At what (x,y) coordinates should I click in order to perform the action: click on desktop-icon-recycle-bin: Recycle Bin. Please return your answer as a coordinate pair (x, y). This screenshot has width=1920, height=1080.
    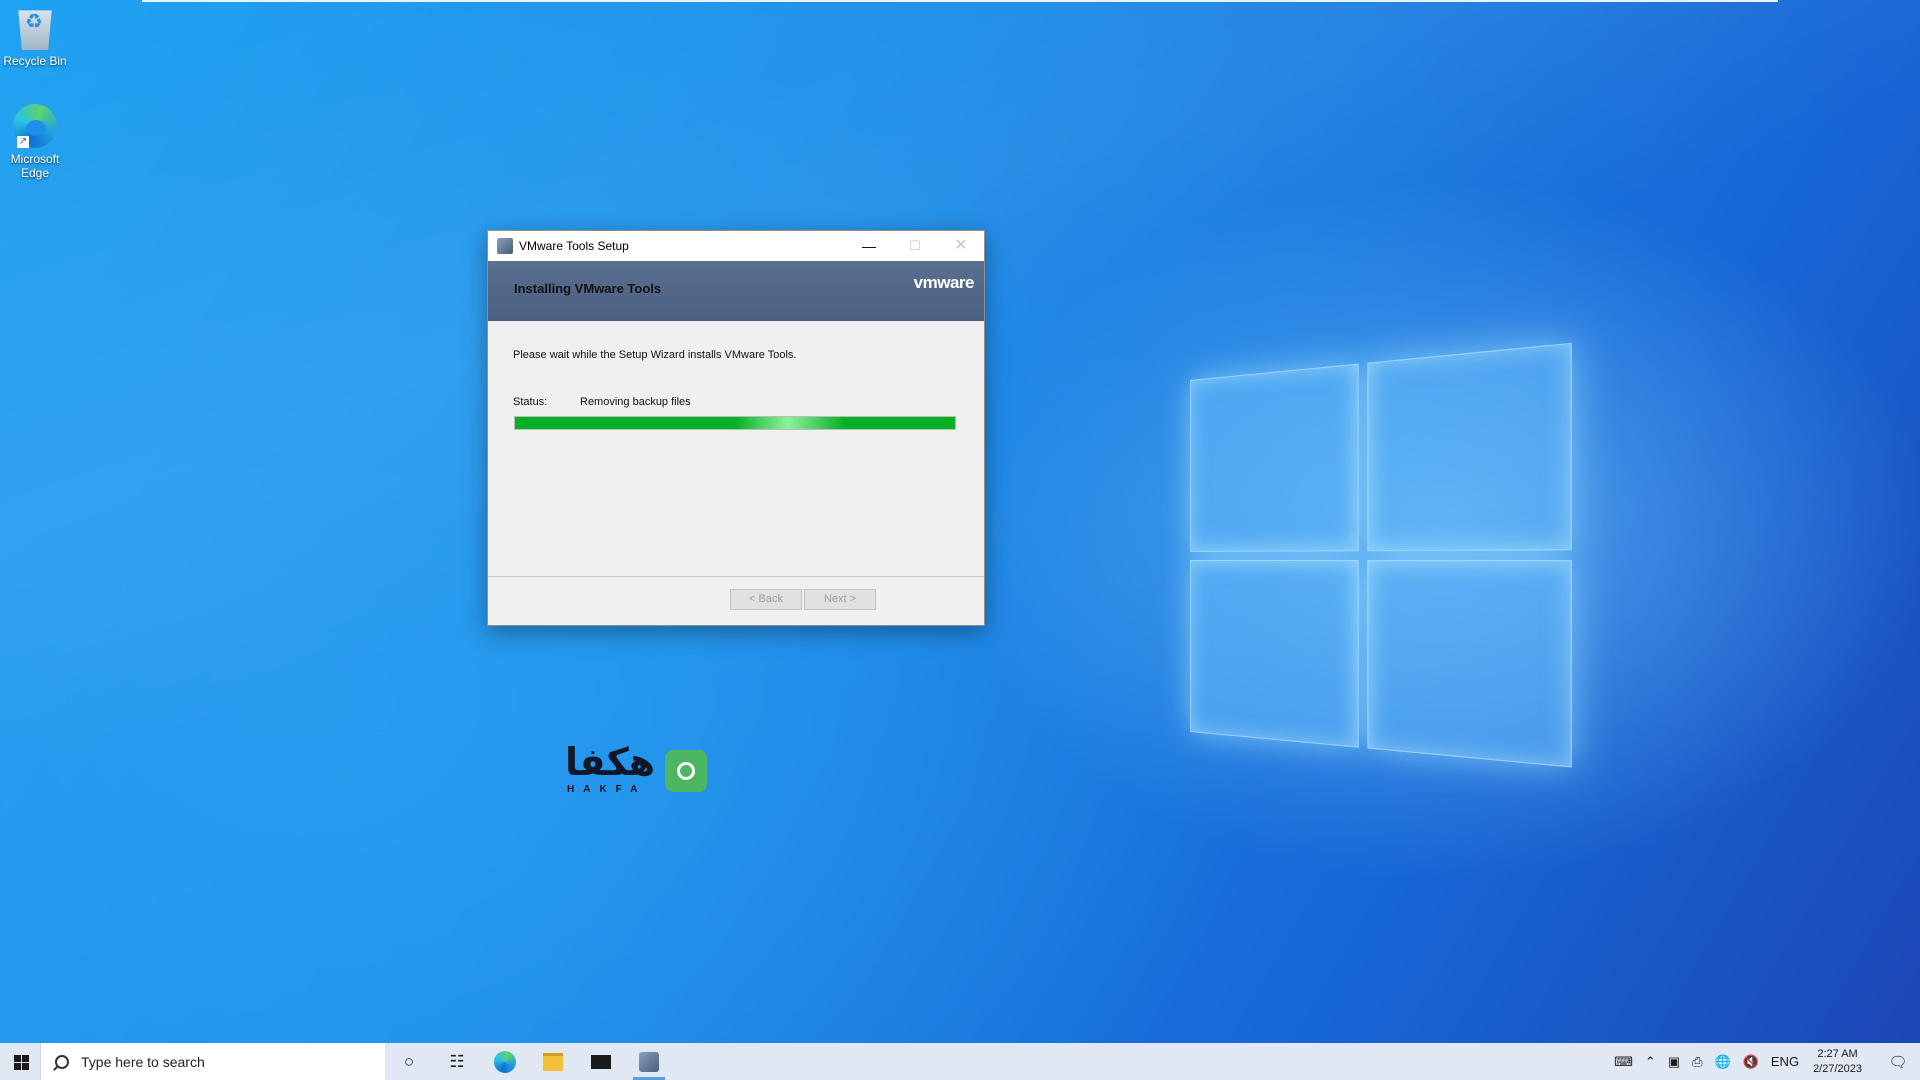
    Looking at the image, I should click on (35, 37).